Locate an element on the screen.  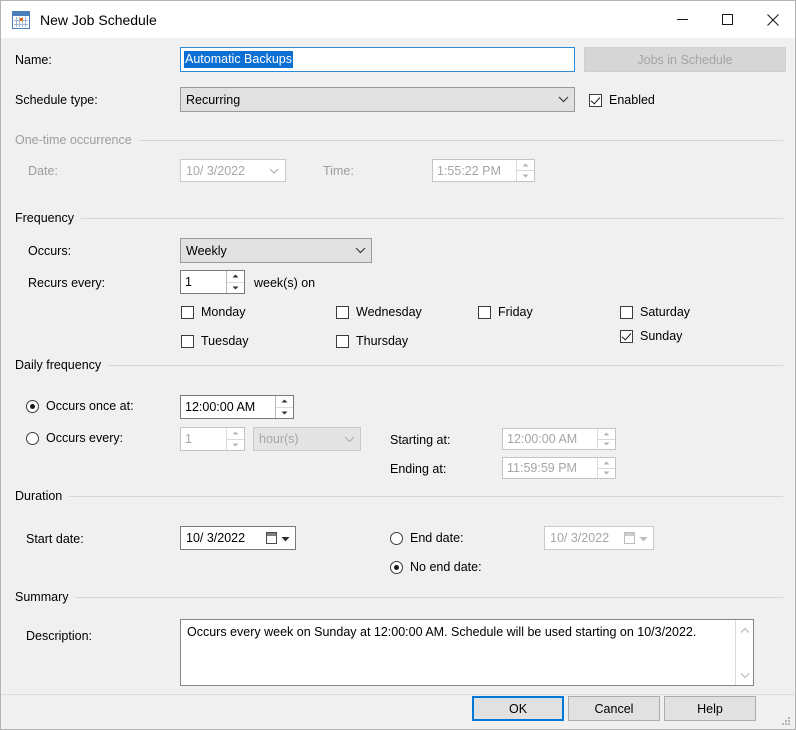
ending-at-value: 11:59:59 PM is located at coordinates (542, 468).